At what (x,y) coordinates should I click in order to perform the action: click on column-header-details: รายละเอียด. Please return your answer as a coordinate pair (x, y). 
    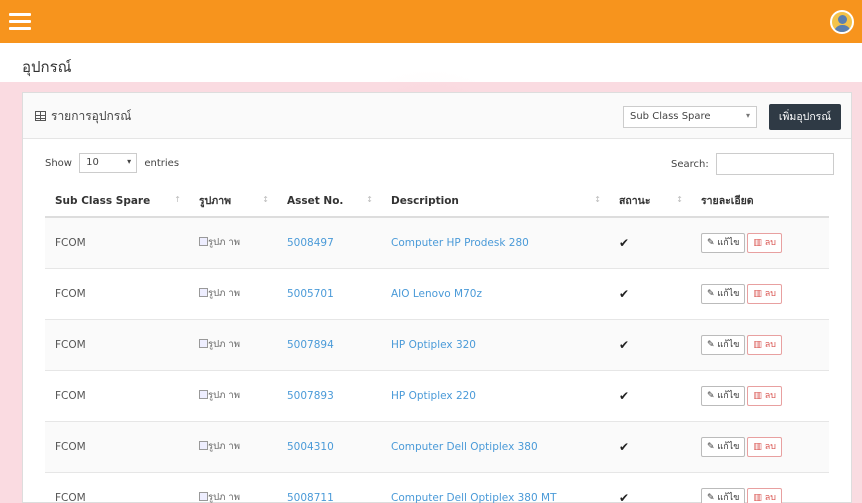
    Looking at the image, I should click on (760, 201).